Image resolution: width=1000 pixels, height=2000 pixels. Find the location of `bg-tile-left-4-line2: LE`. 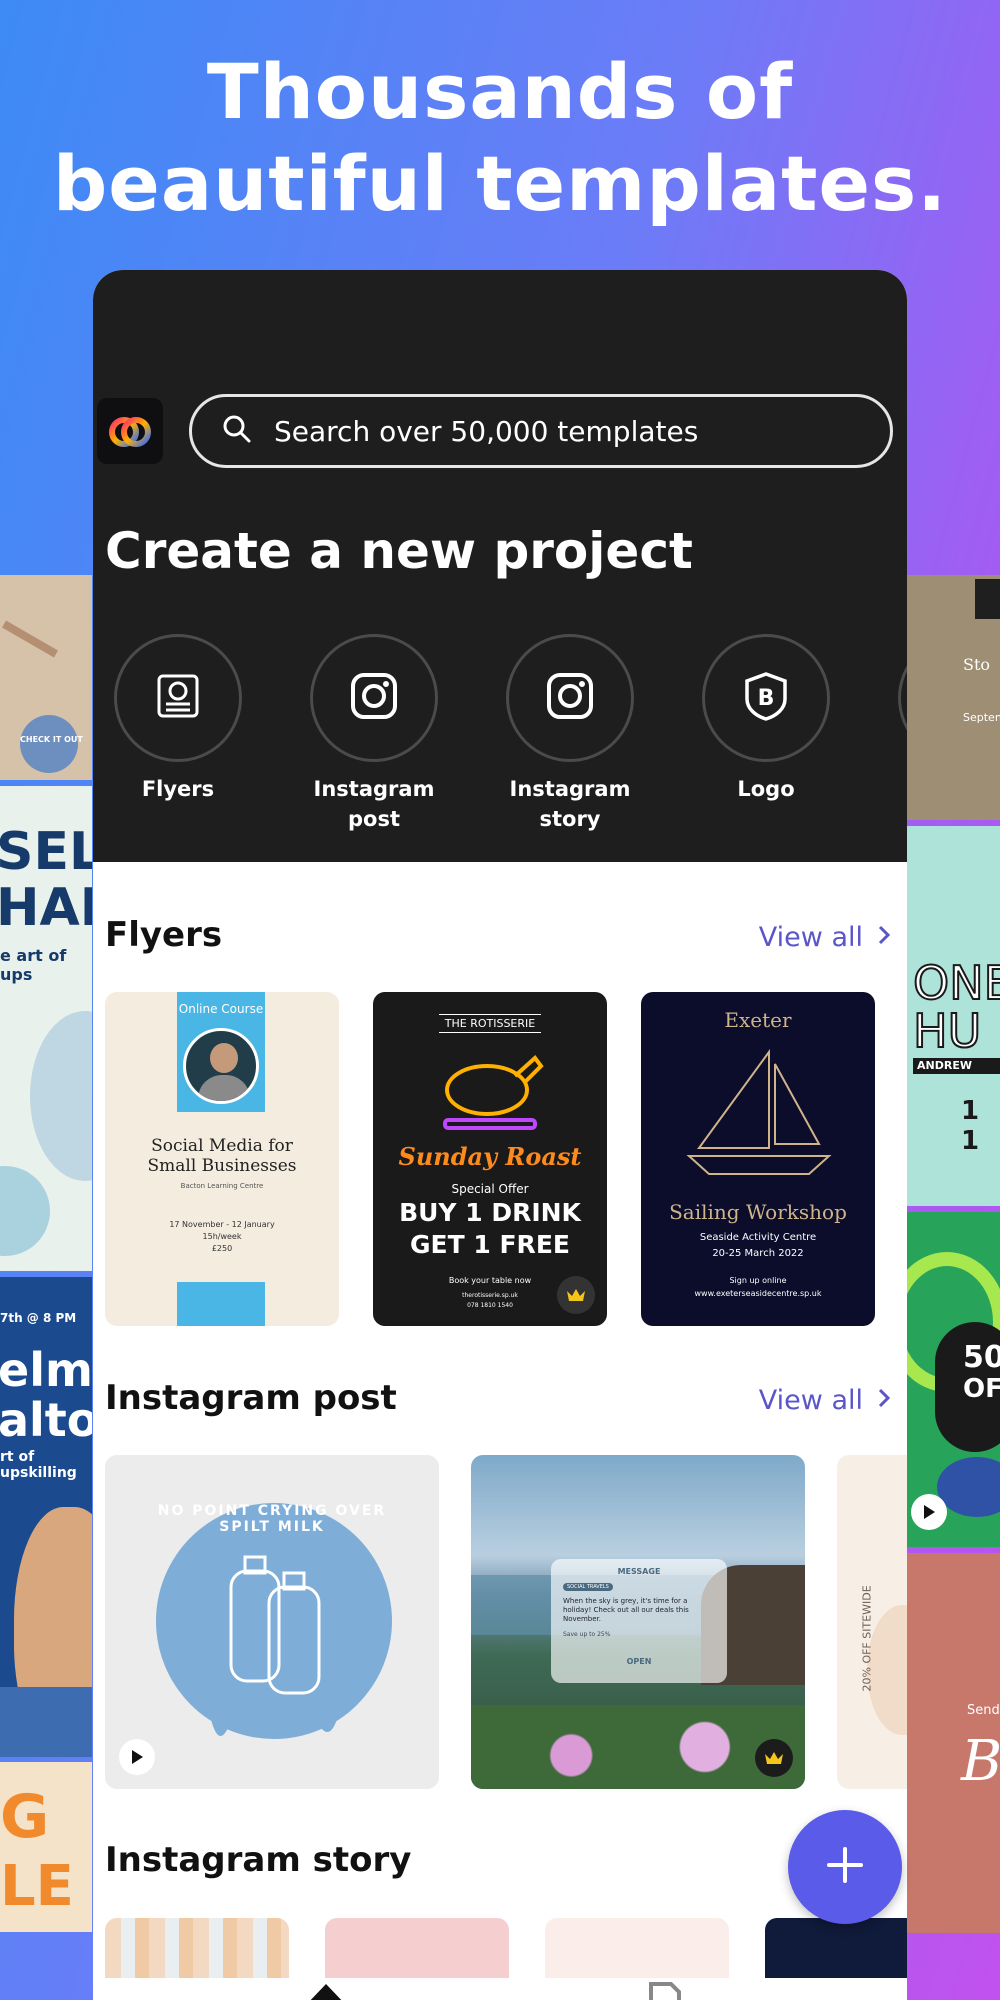

bg-tile-left-4-line2: LE is located at coordinates (37, 1886).